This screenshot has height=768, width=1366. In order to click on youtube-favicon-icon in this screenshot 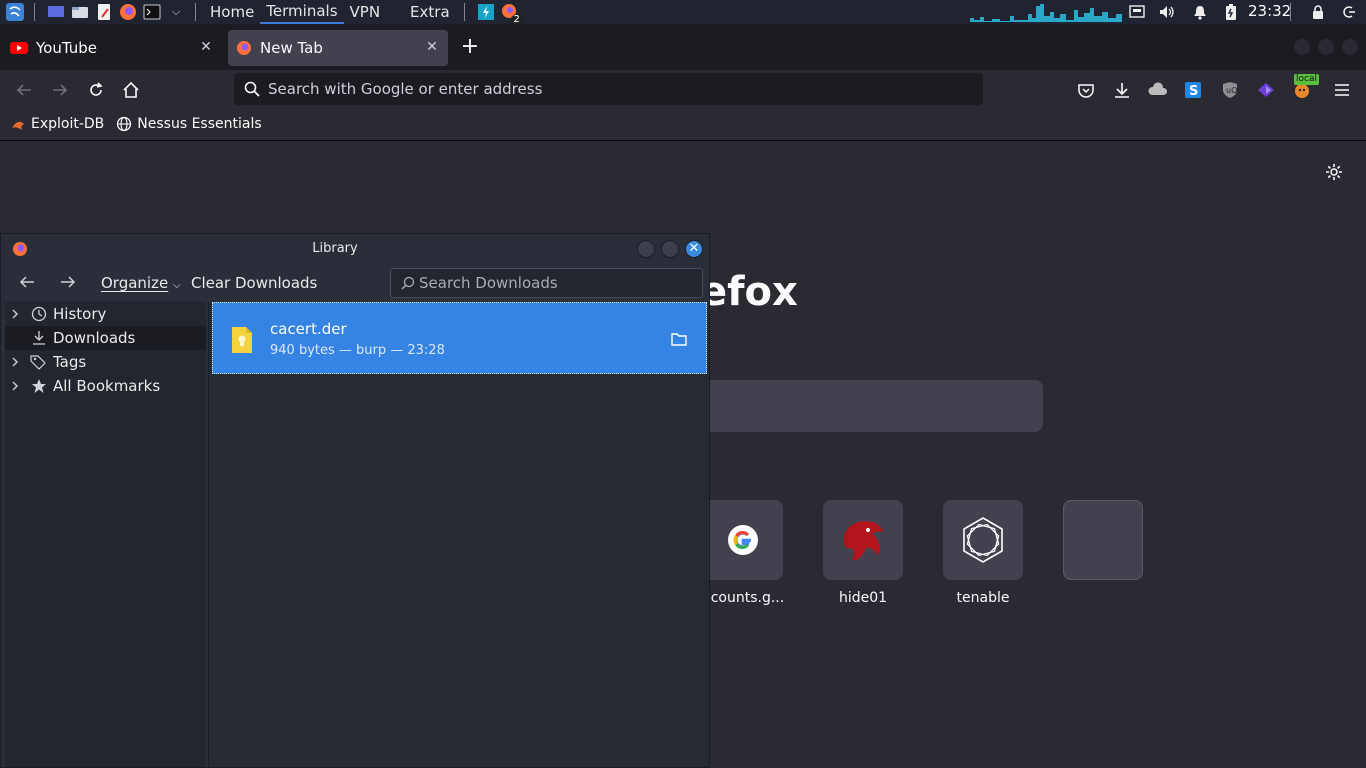, I will do `click(19, 48)`.